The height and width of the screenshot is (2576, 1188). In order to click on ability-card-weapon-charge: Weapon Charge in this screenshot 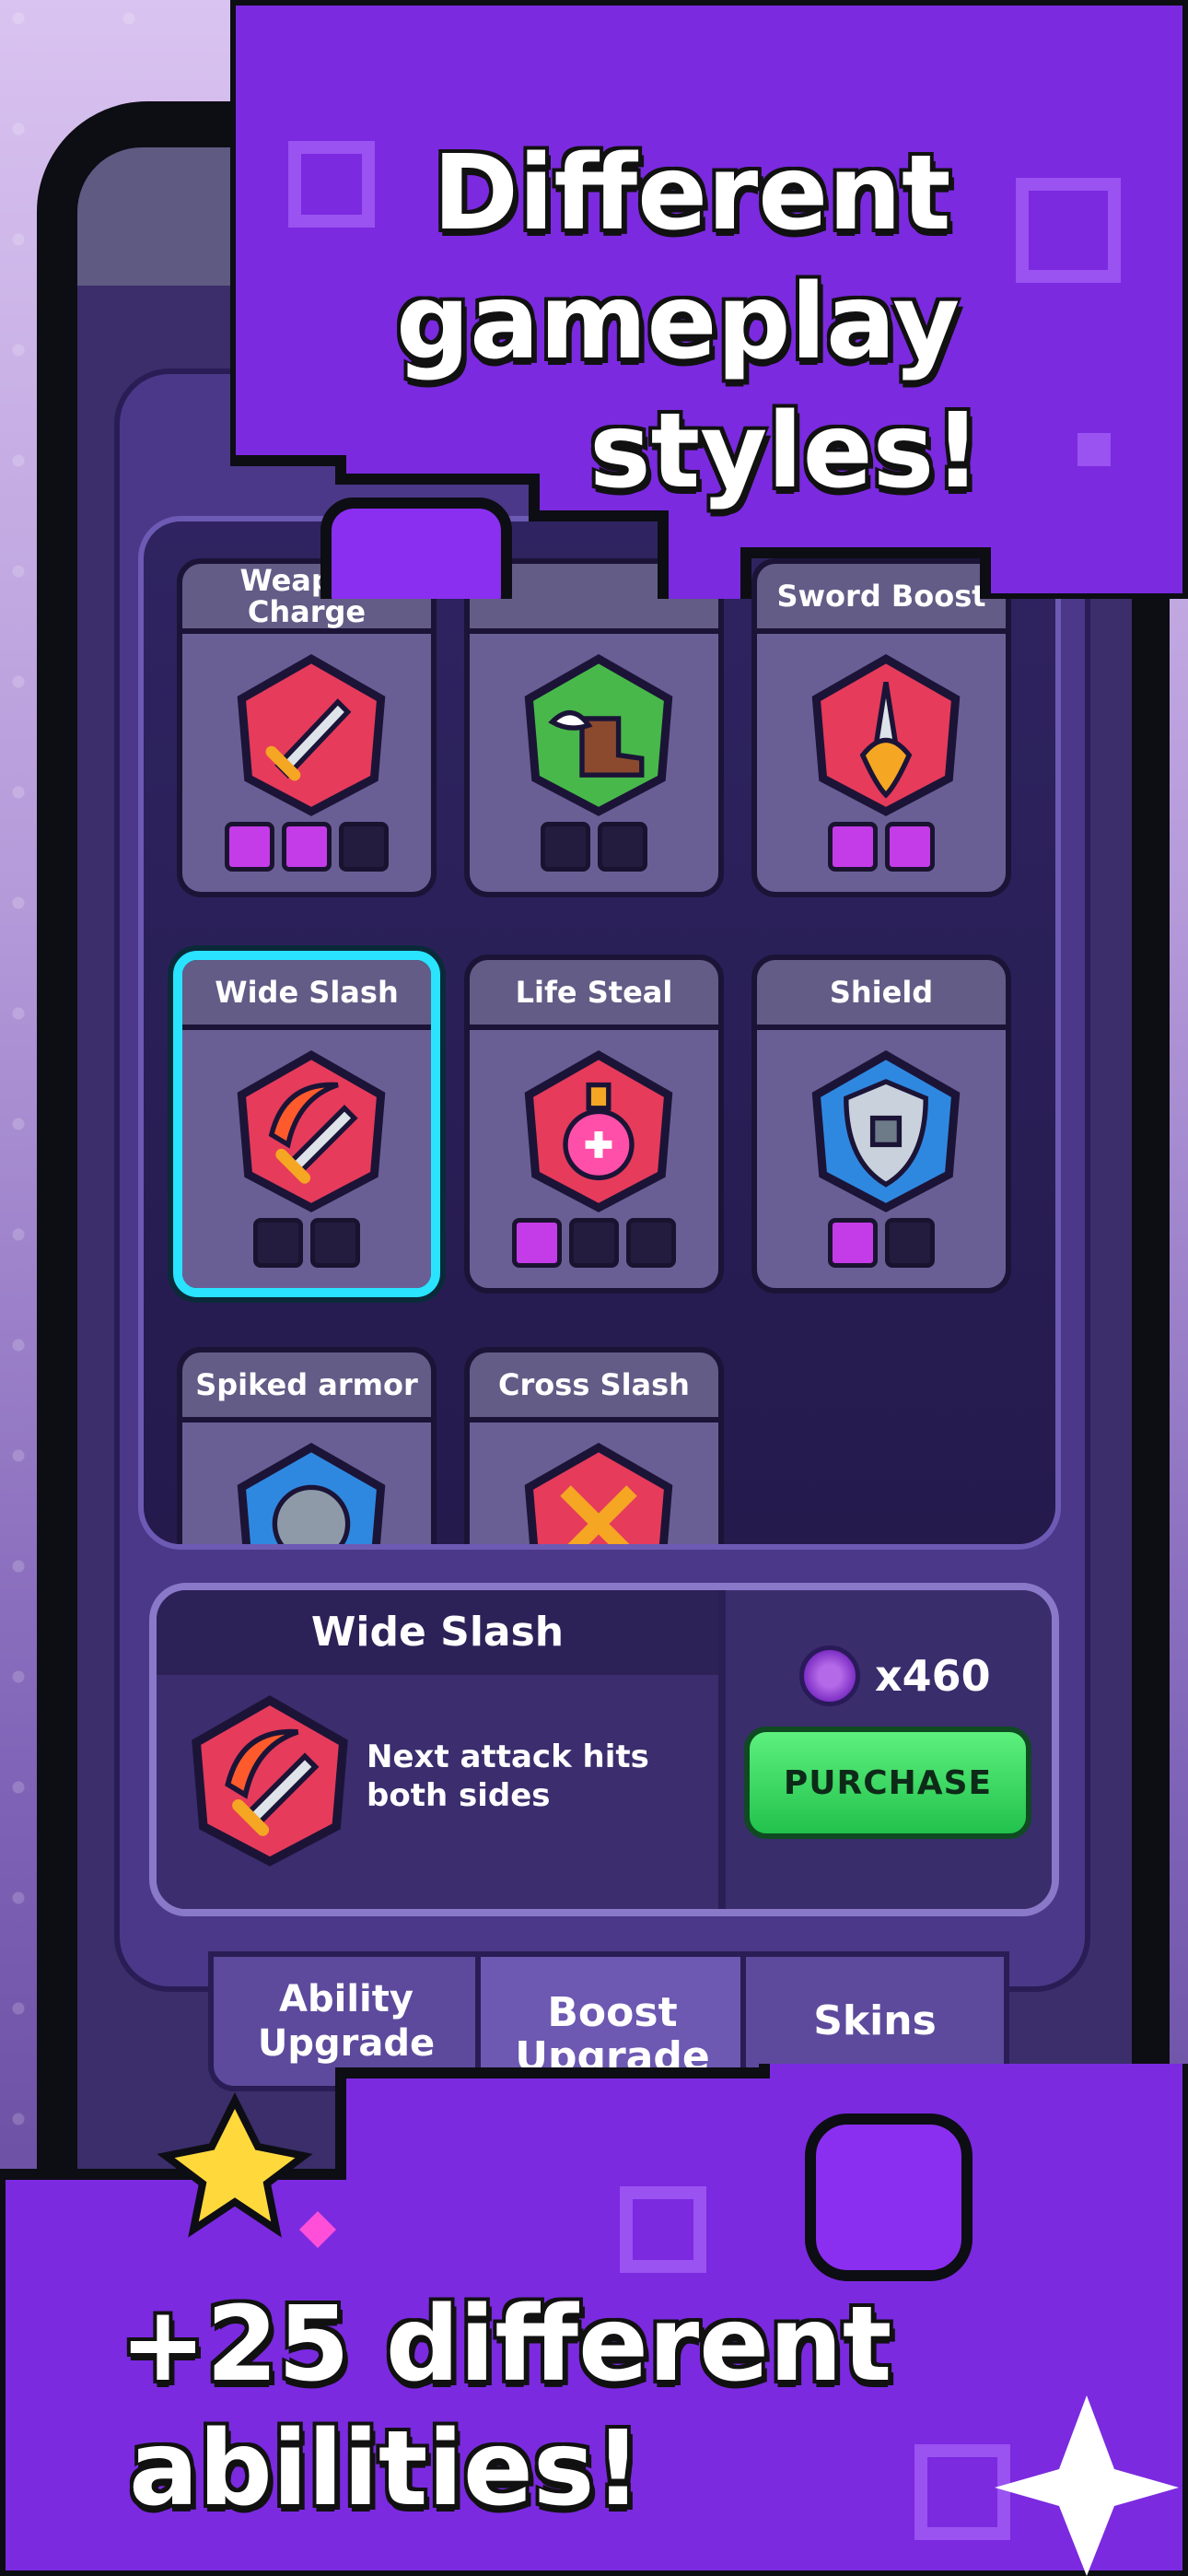, I will do `click(307, 727)`.